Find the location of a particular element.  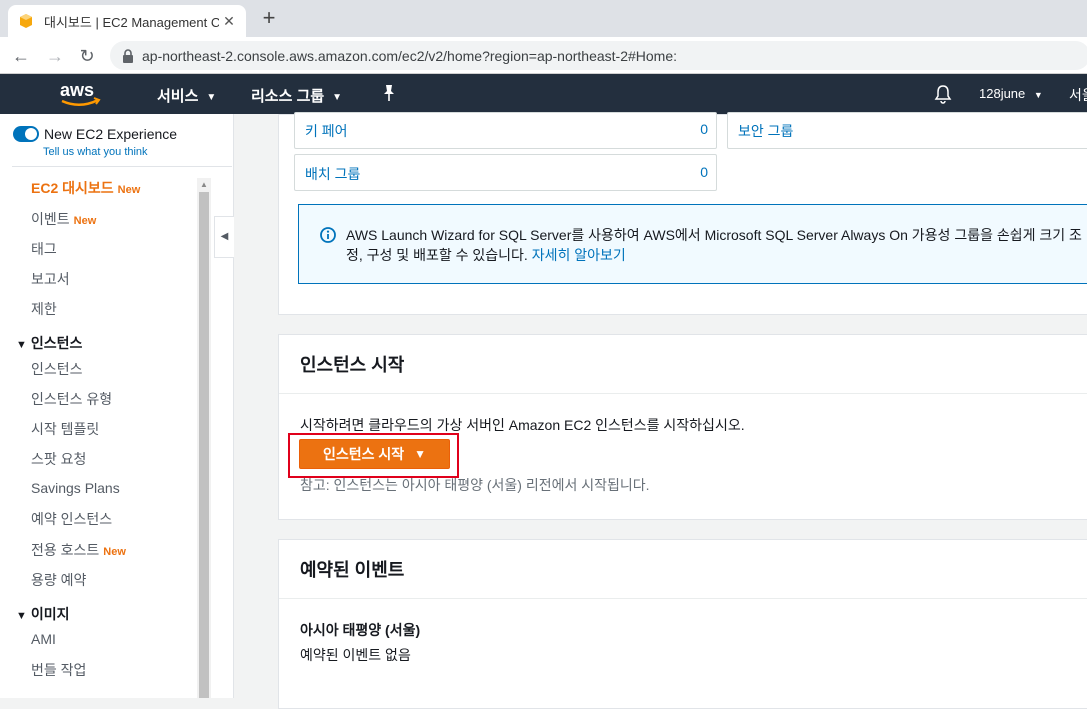

pin-icon is located at coordinates (389, 93).